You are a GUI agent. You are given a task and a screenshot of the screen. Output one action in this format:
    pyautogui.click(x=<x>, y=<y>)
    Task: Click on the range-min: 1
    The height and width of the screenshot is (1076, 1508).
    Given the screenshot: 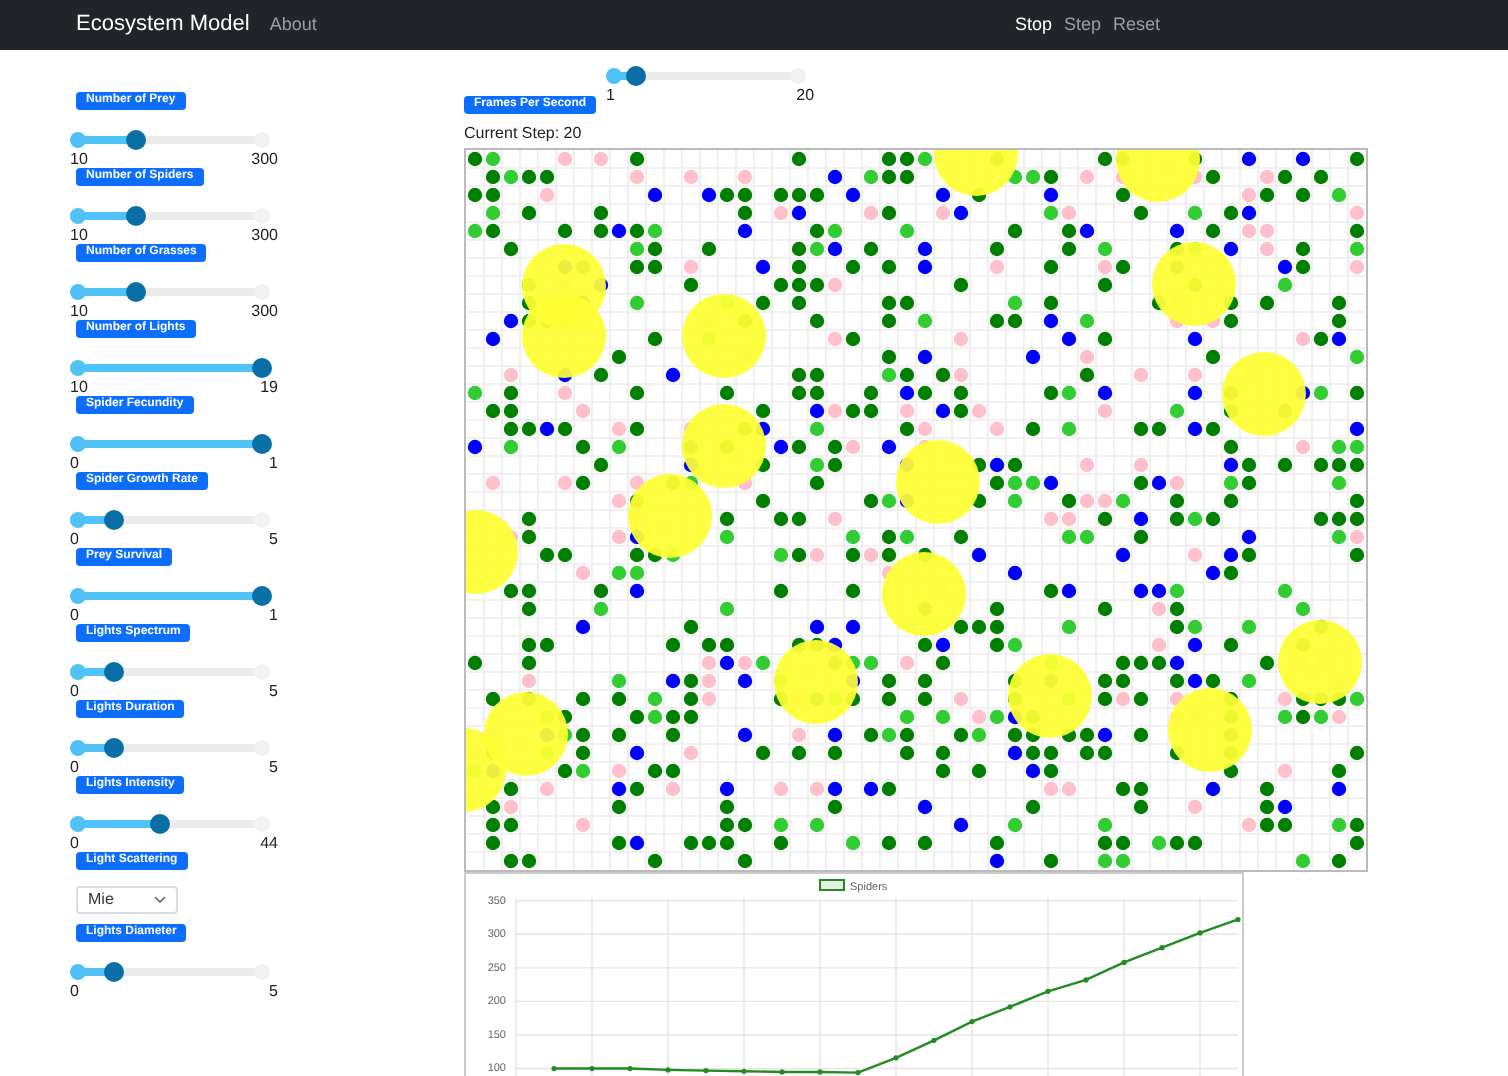 What is the action you would take?
    pyautogui.click(x=610, y=95)
    